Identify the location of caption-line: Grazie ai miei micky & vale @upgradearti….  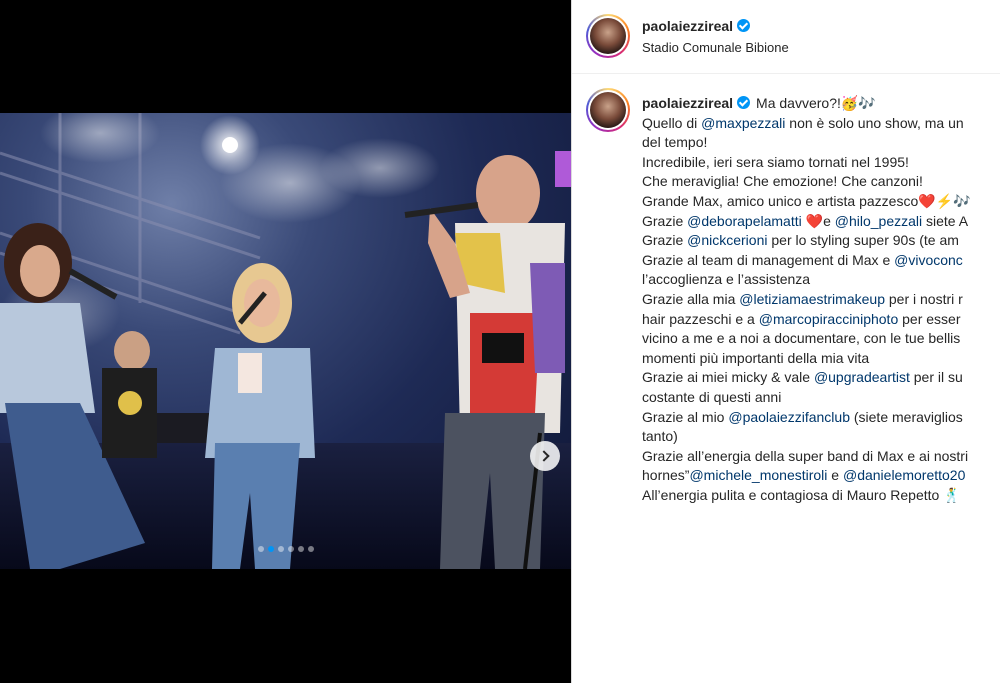
(821, 378).